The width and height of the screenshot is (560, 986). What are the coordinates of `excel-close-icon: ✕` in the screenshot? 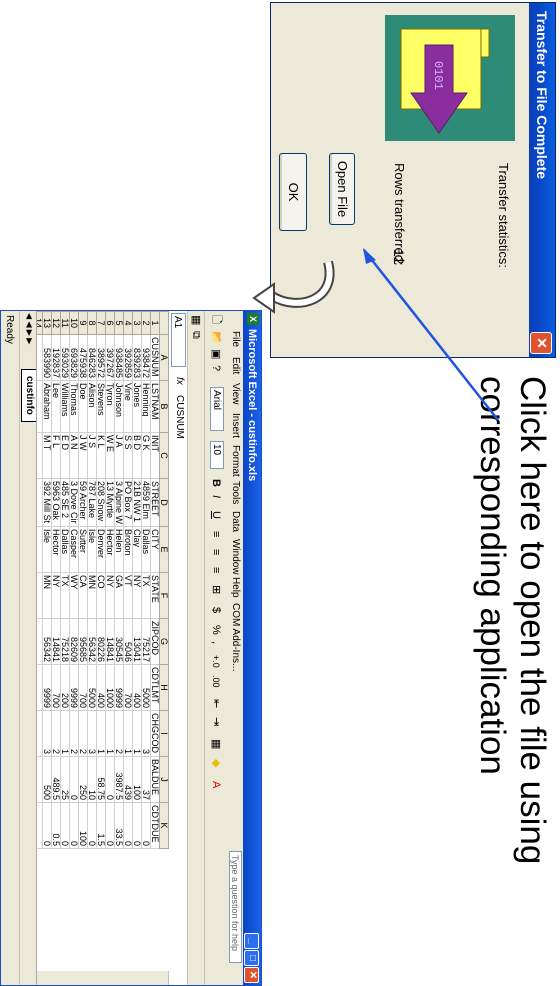 It's located at (251, 975).